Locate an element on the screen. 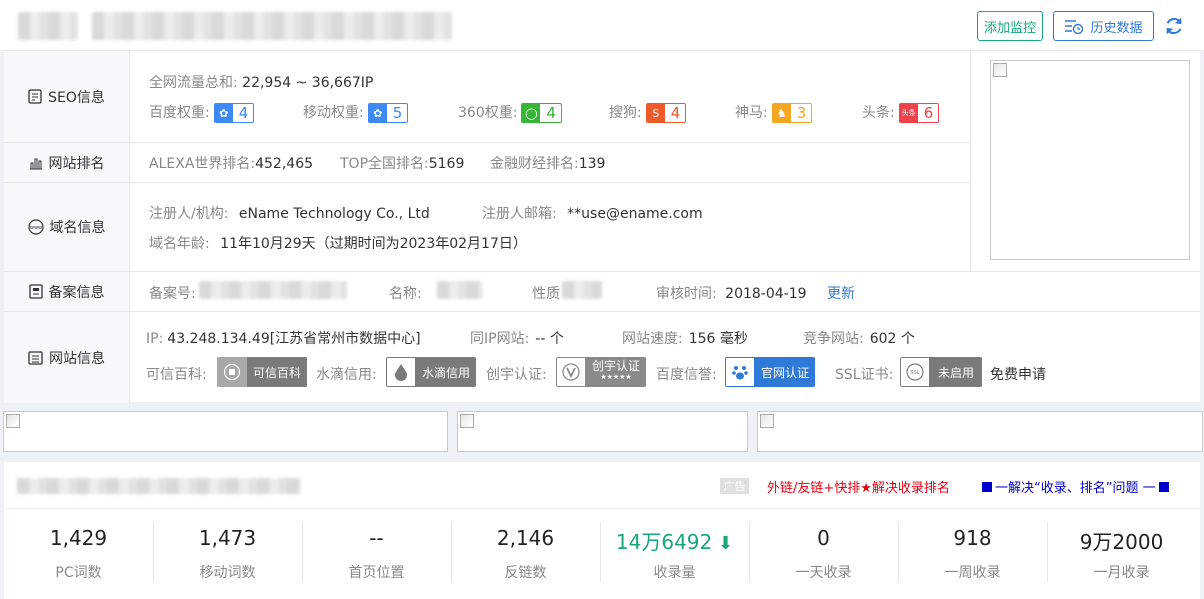 This screenshot has height=599, width=1204. stat-label: 反链数 is located at coordinates (525, 573).